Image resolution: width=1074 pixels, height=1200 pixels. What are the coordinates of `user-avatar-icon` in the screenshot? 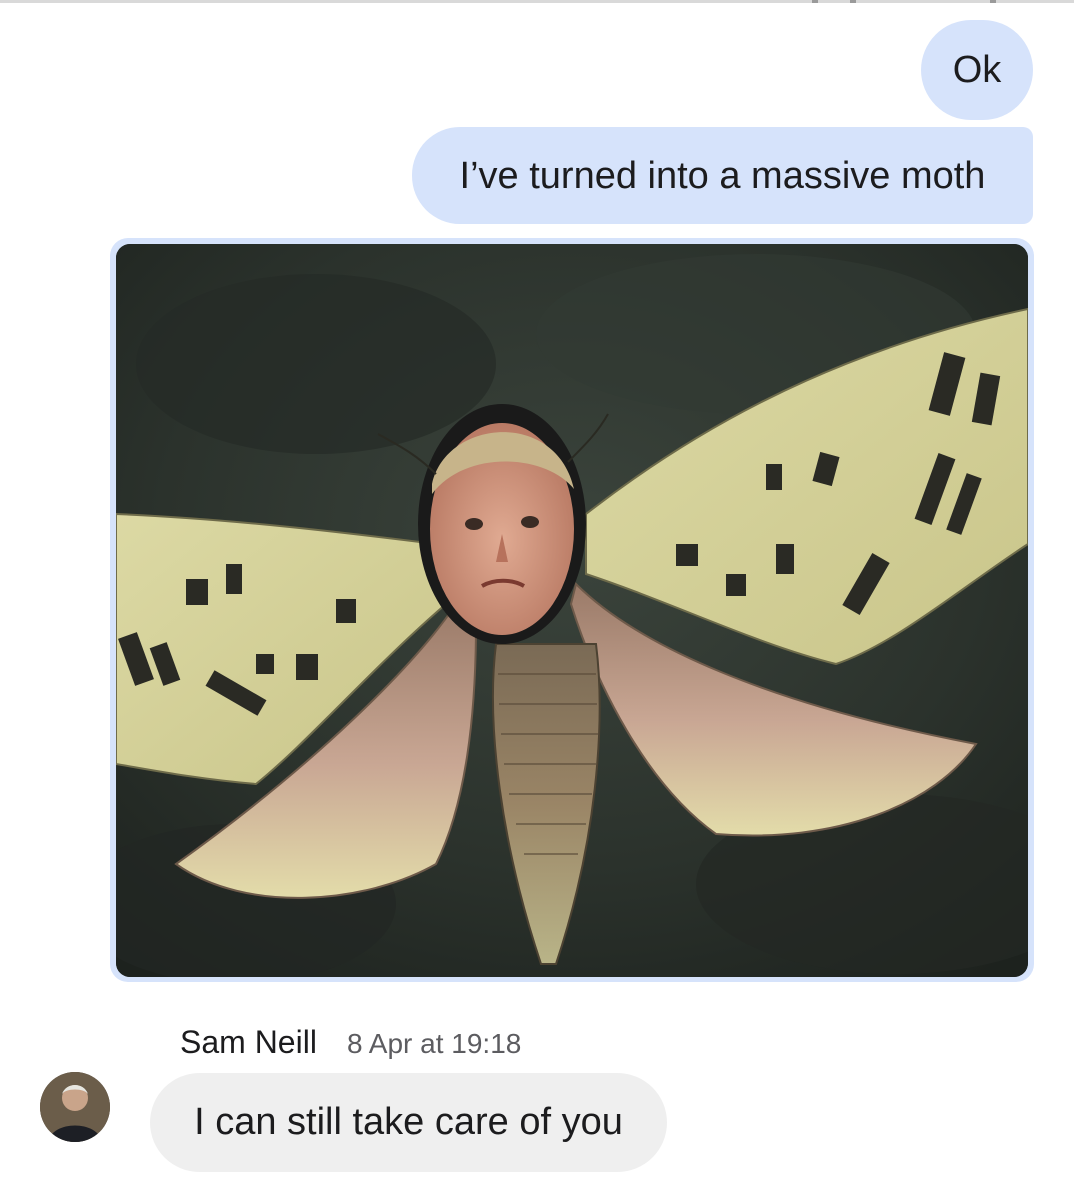 It's located at (75, 1107).